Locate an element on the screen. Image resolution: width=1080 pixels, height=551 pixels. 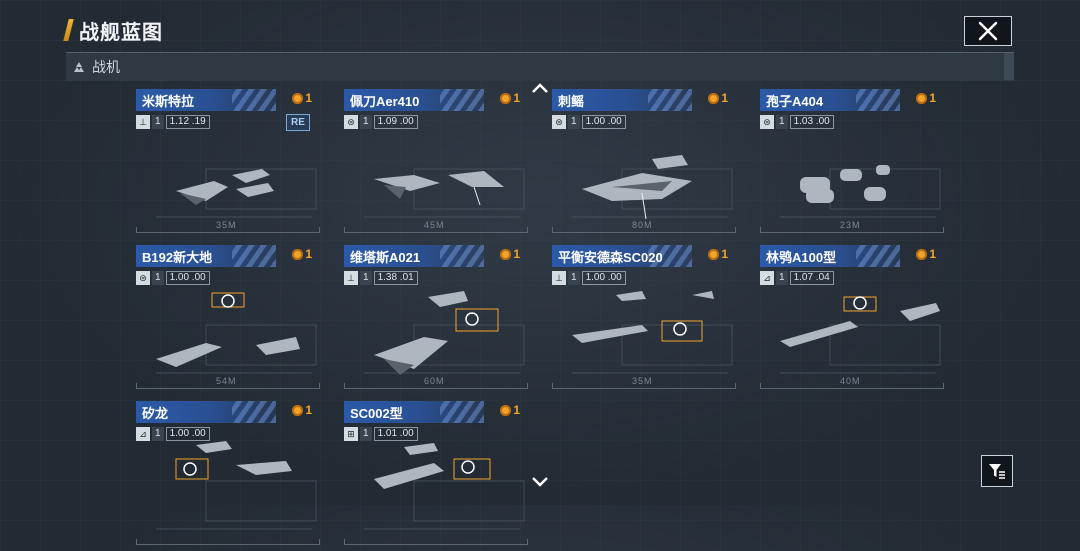
blueprint-ratio: 1.07 .04 is located at coordinates (811, 278).